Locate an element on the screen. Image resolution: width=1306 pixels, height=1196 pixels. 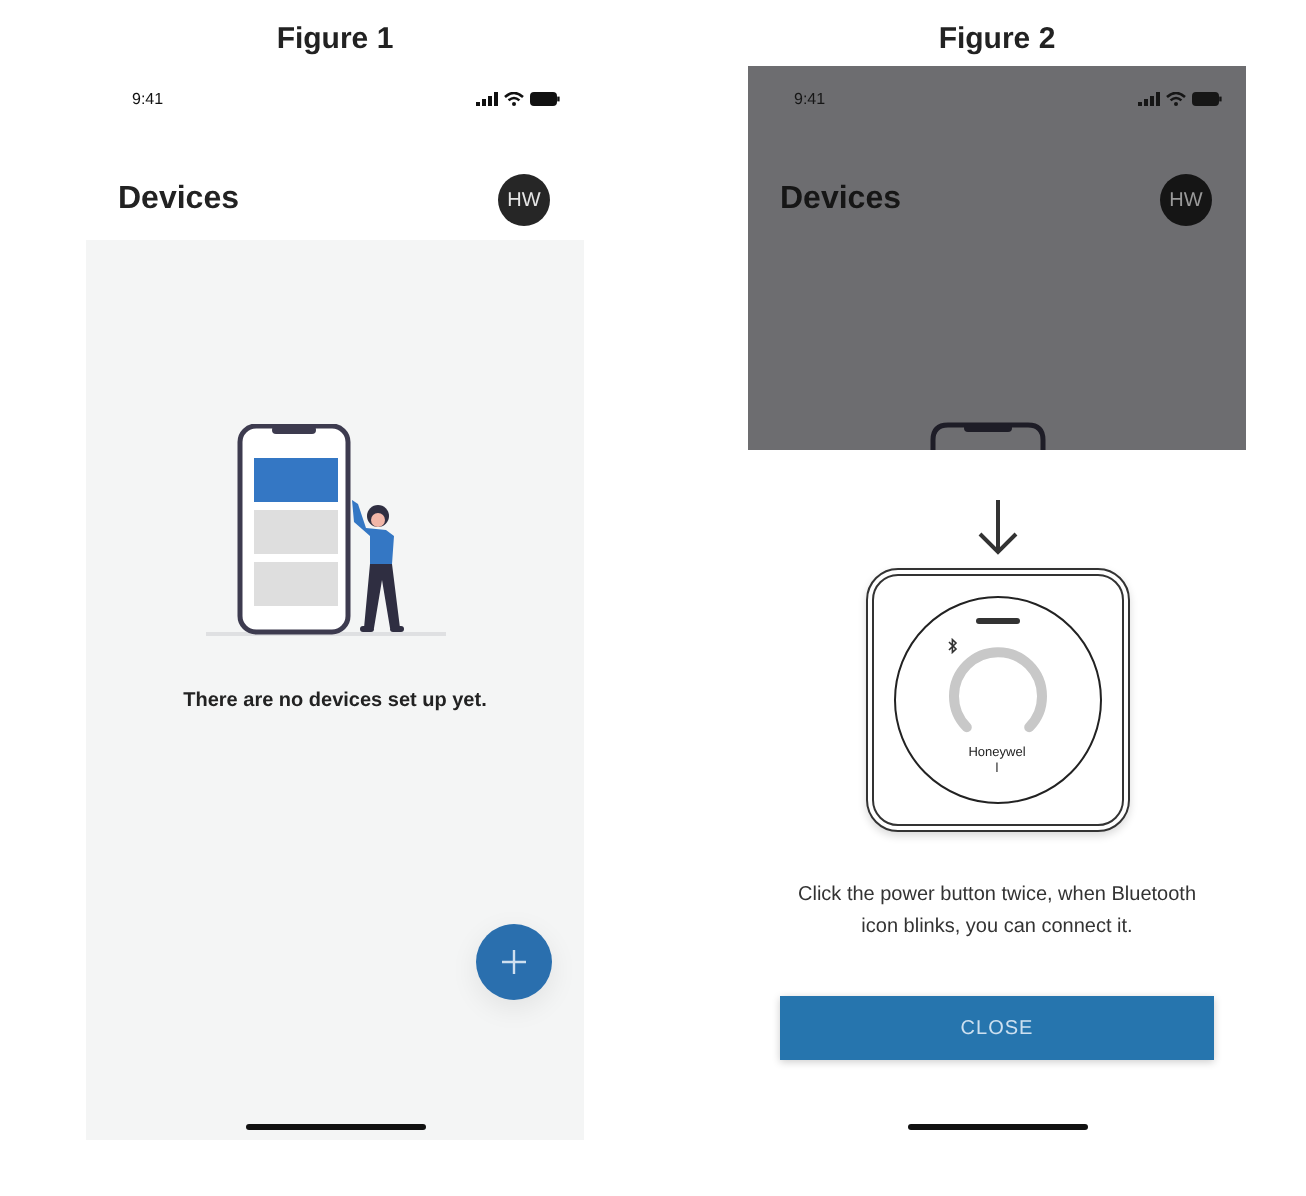
indicator-bar-icon is located at coordinates (997, 621).